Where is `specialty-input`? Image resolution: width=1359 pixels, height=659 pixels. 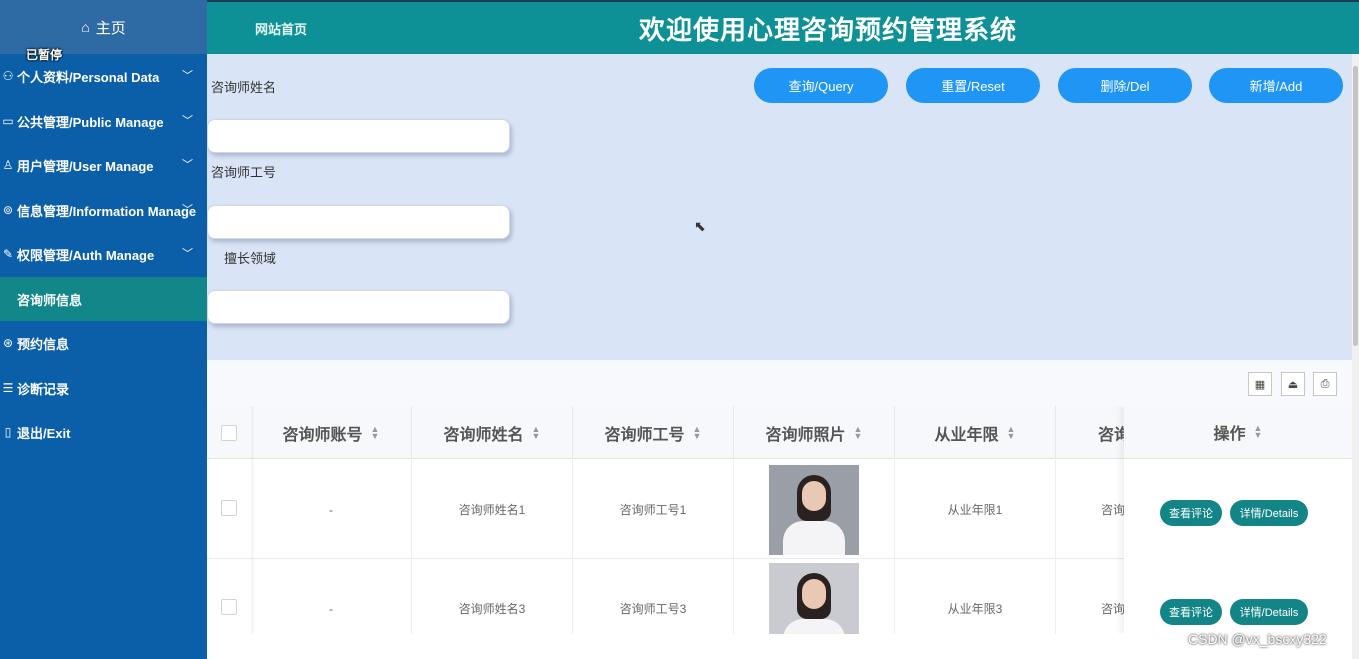 specialty-input is located at coordinates (358, 307).